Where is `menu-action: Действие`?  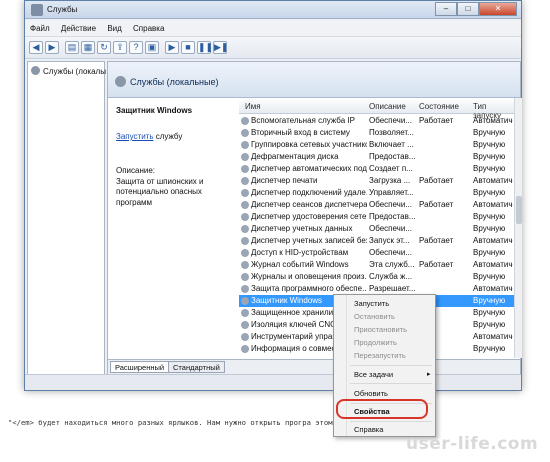
menu-action: Действие is located at coordinates (78, 26).